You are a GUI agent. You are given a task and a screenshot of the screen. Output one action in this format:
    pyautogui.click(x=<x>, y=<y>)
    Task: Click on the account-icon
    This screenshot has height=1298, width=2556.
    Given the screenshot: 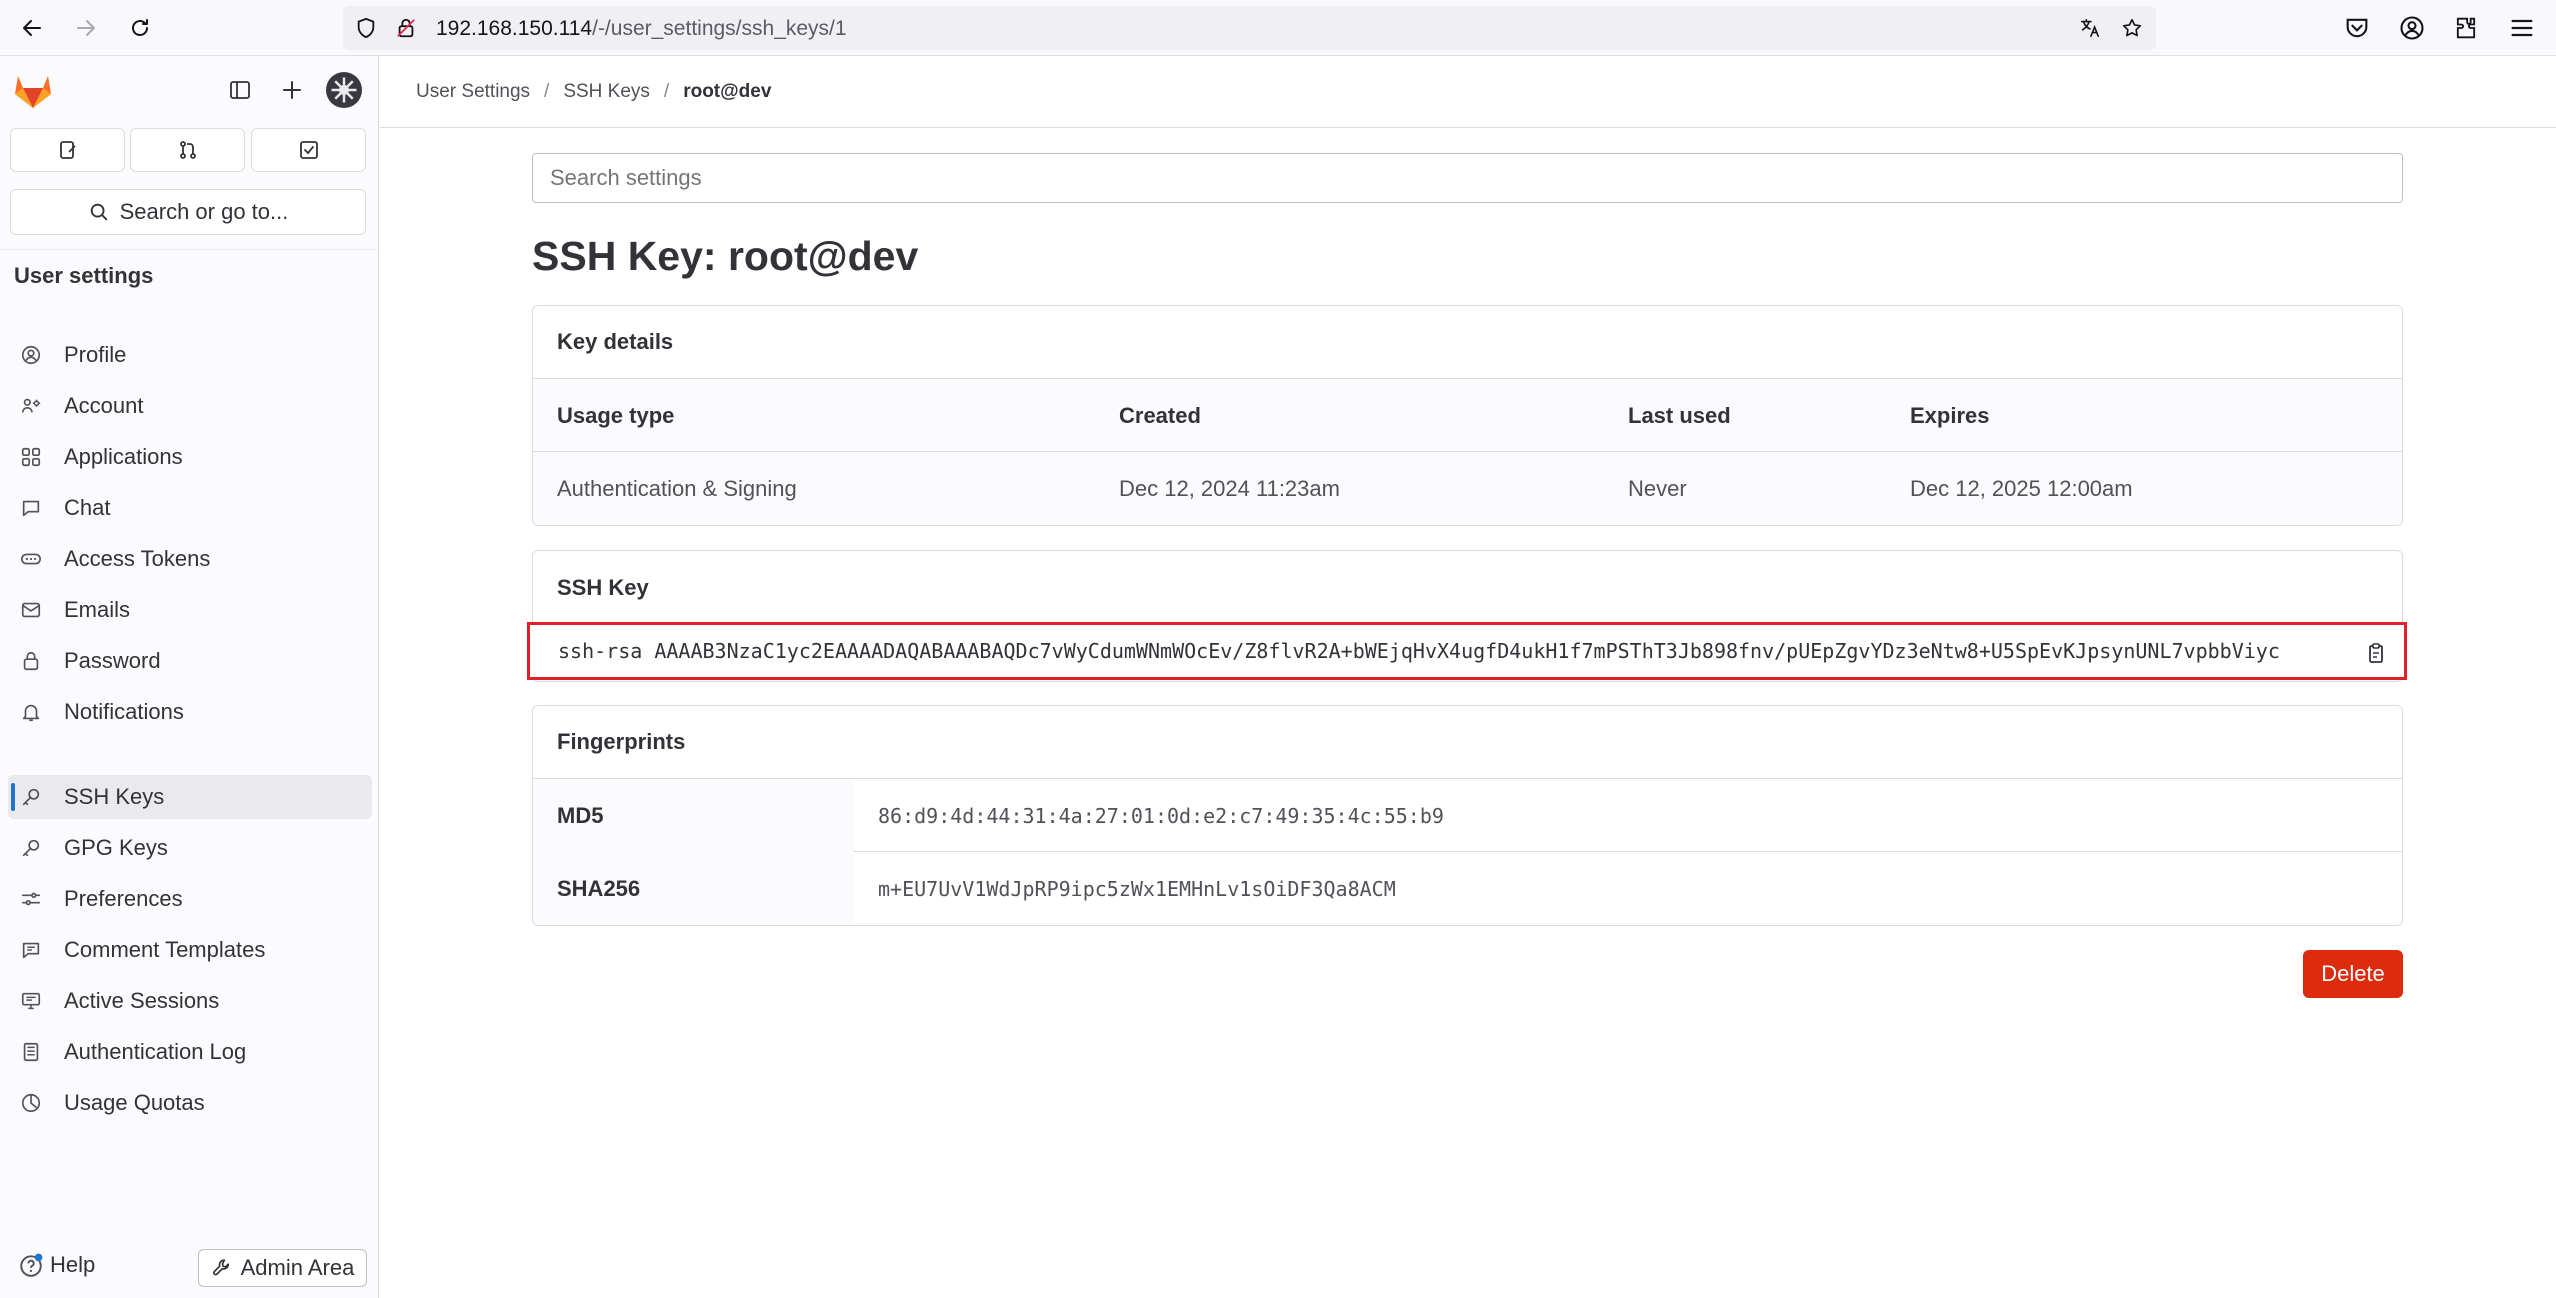 What is the action you would take?
    pyautogui.click(x=31, y=406)
    